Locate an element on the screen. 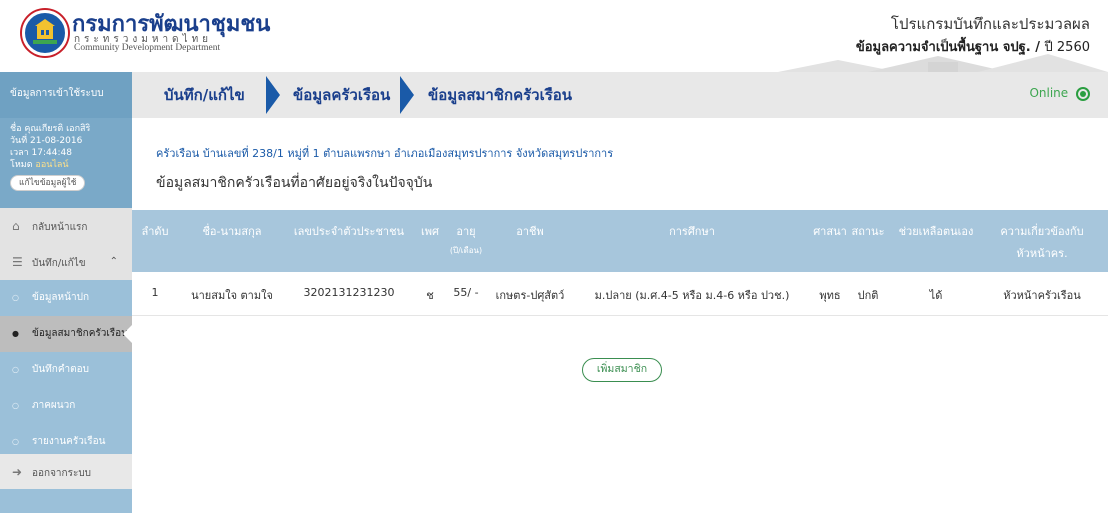  column-header-education: การศึกษา is located at coordinates (692, 231).